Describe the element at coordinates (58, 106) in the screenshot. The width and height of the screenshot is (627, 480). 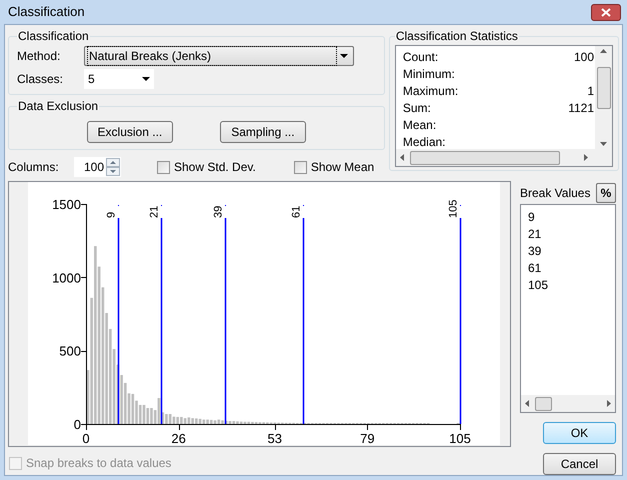
I see `group-title: Data Exclusion` at that location.